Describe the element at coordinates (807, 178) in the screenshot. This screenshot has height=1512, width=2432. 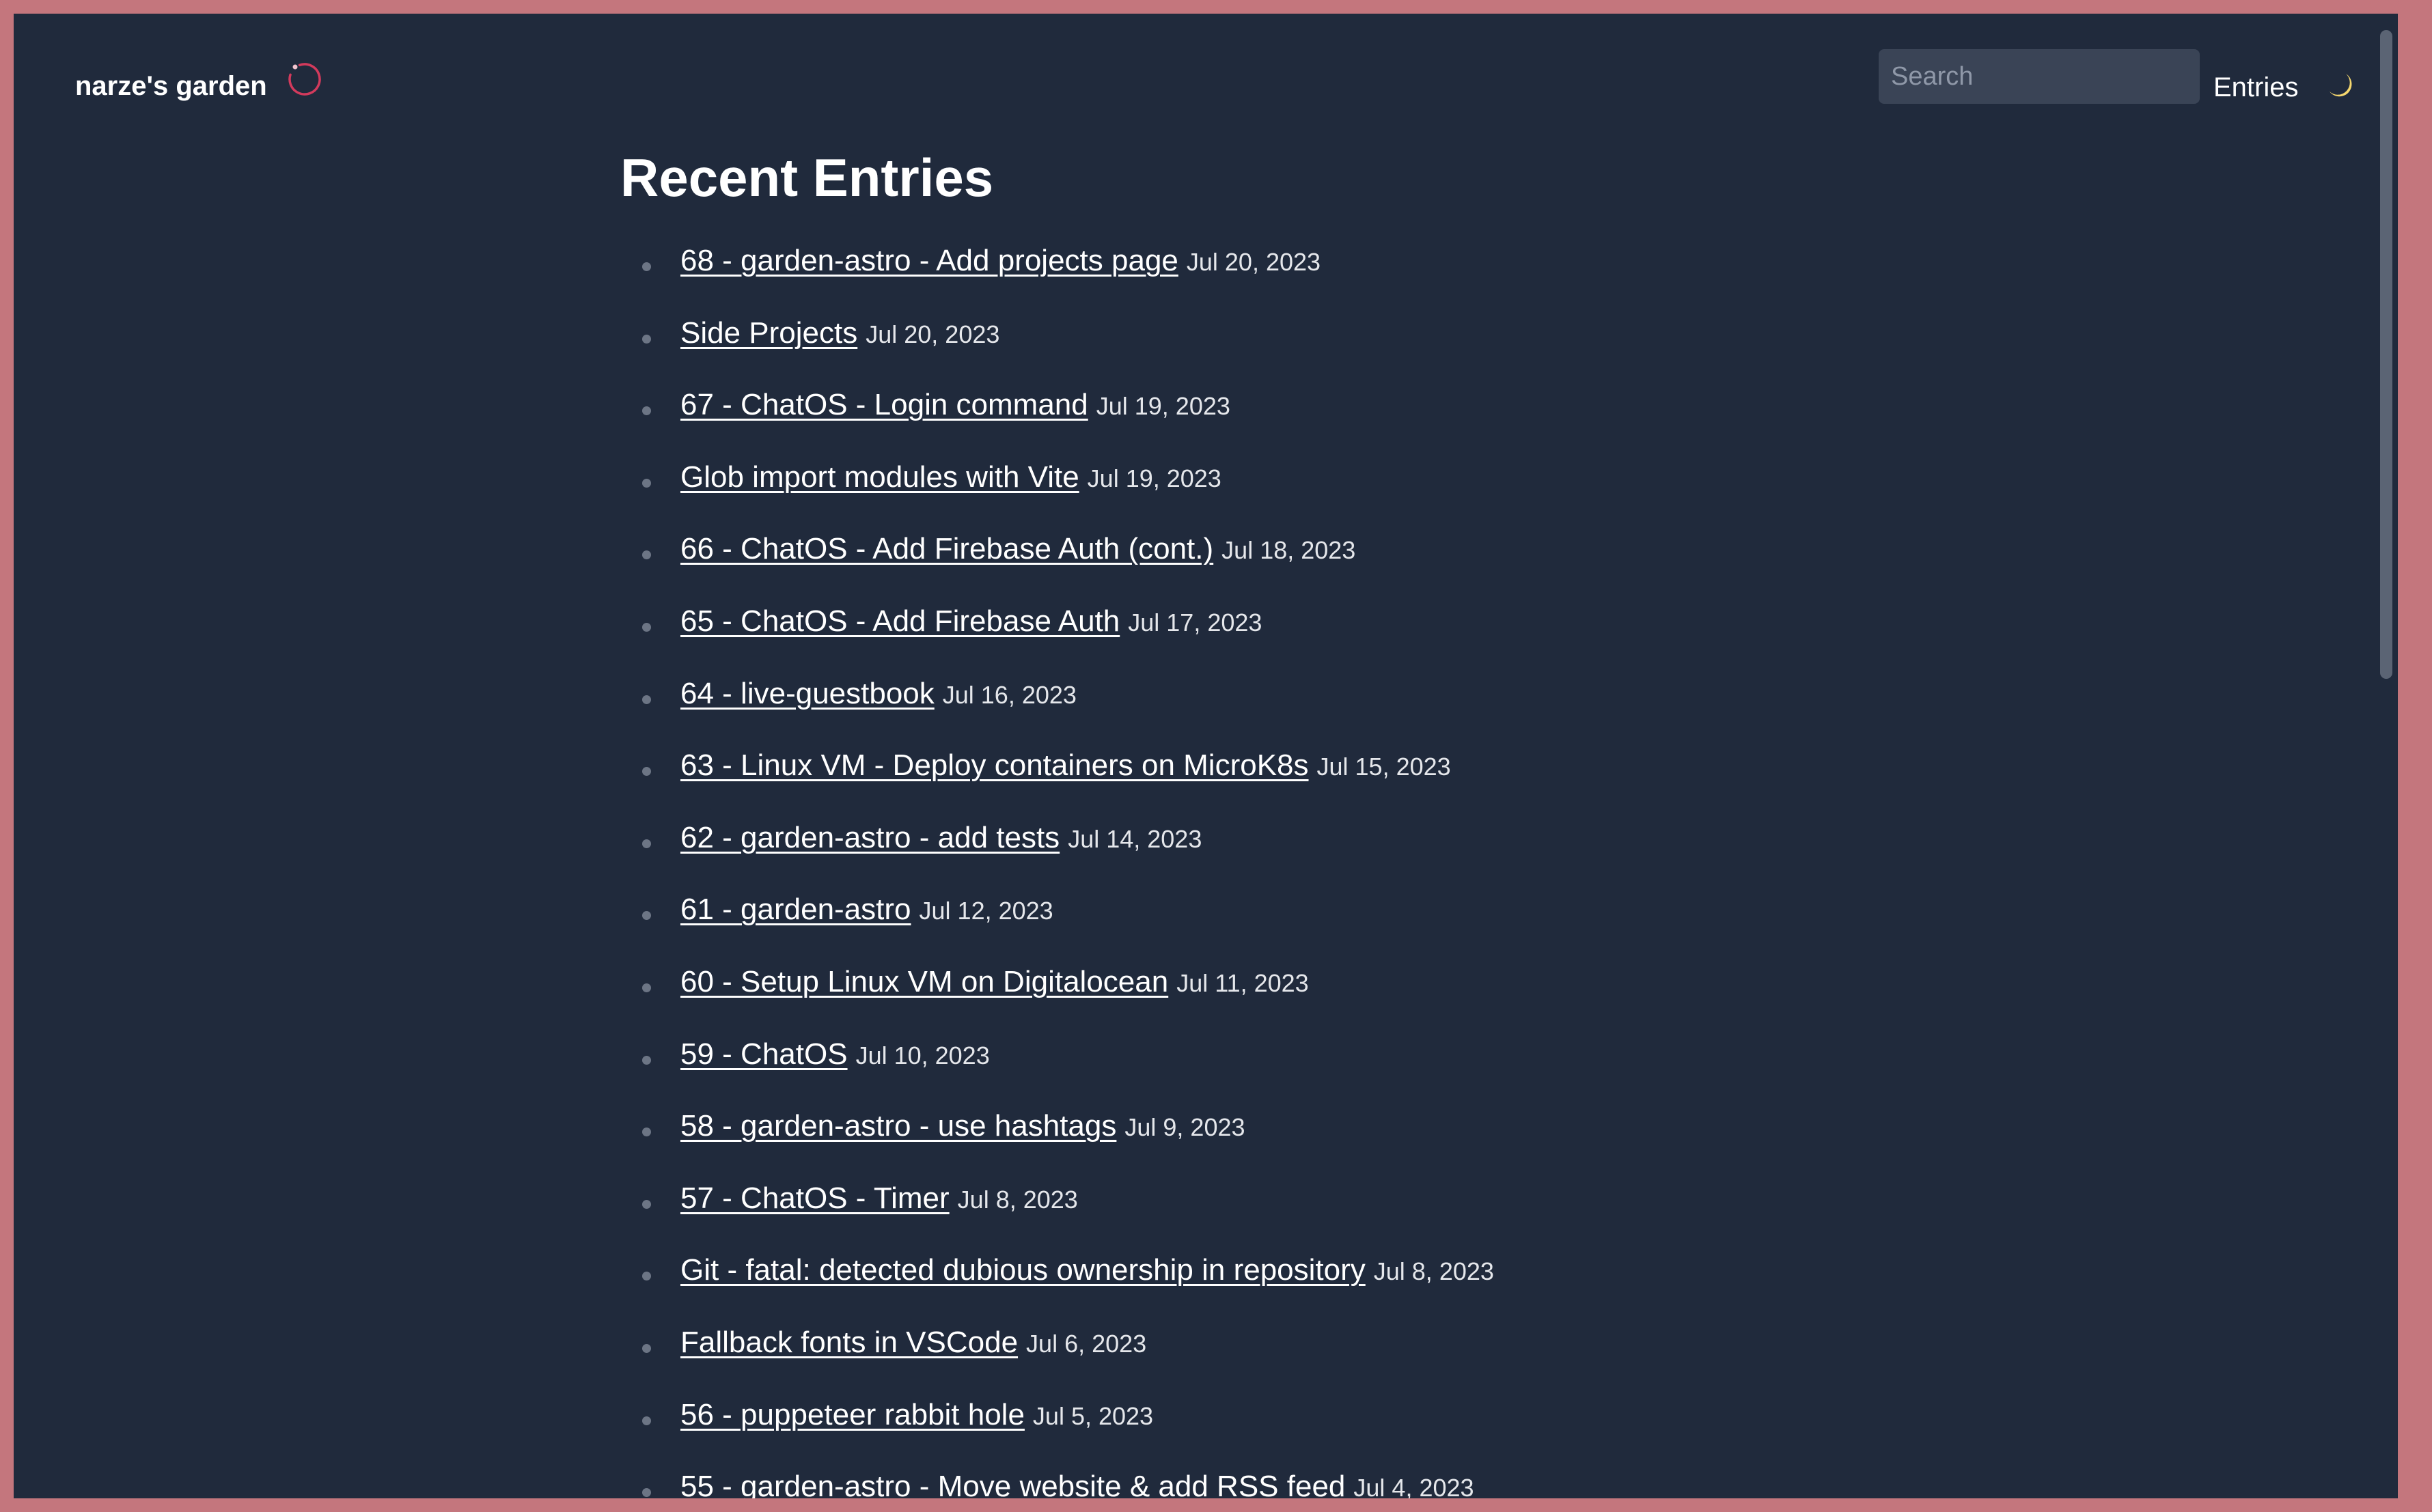
I see `page-title: Recent Entries` at that location.